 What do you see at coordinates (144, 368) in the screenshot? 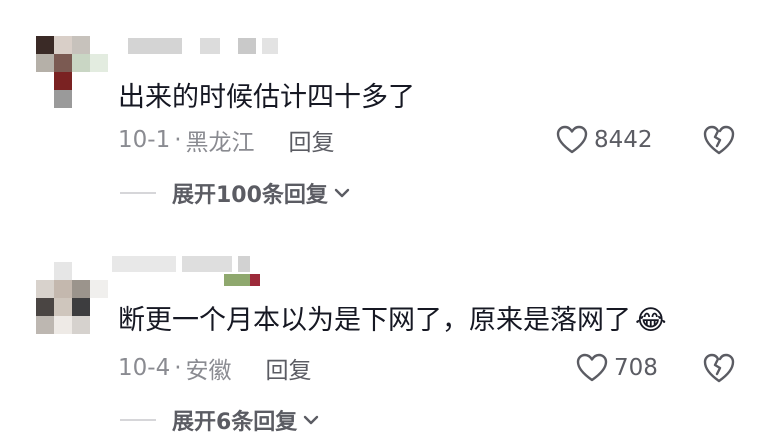
I see `comment-date: 10-4` at bounding box center [144, 368].